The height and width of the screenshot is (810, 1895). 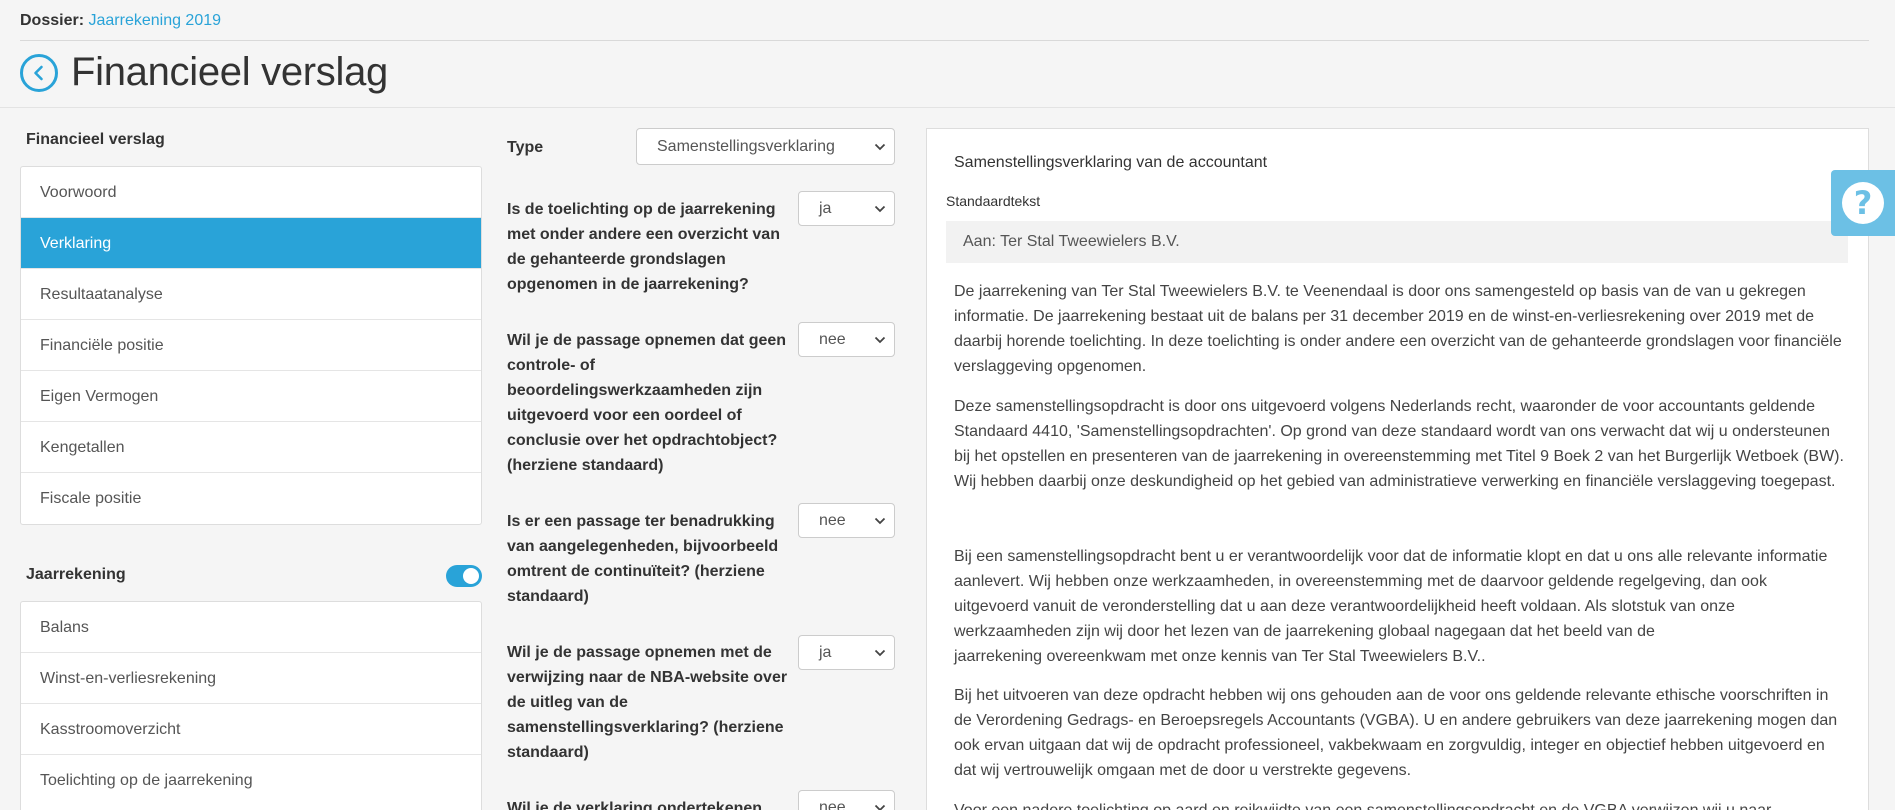 What do you see at coordinates (251, 780) in the screenshot?
I see `sidebar-item-toelichting: Toelichting op de jaarrekening` at bounding box center [251, 780].